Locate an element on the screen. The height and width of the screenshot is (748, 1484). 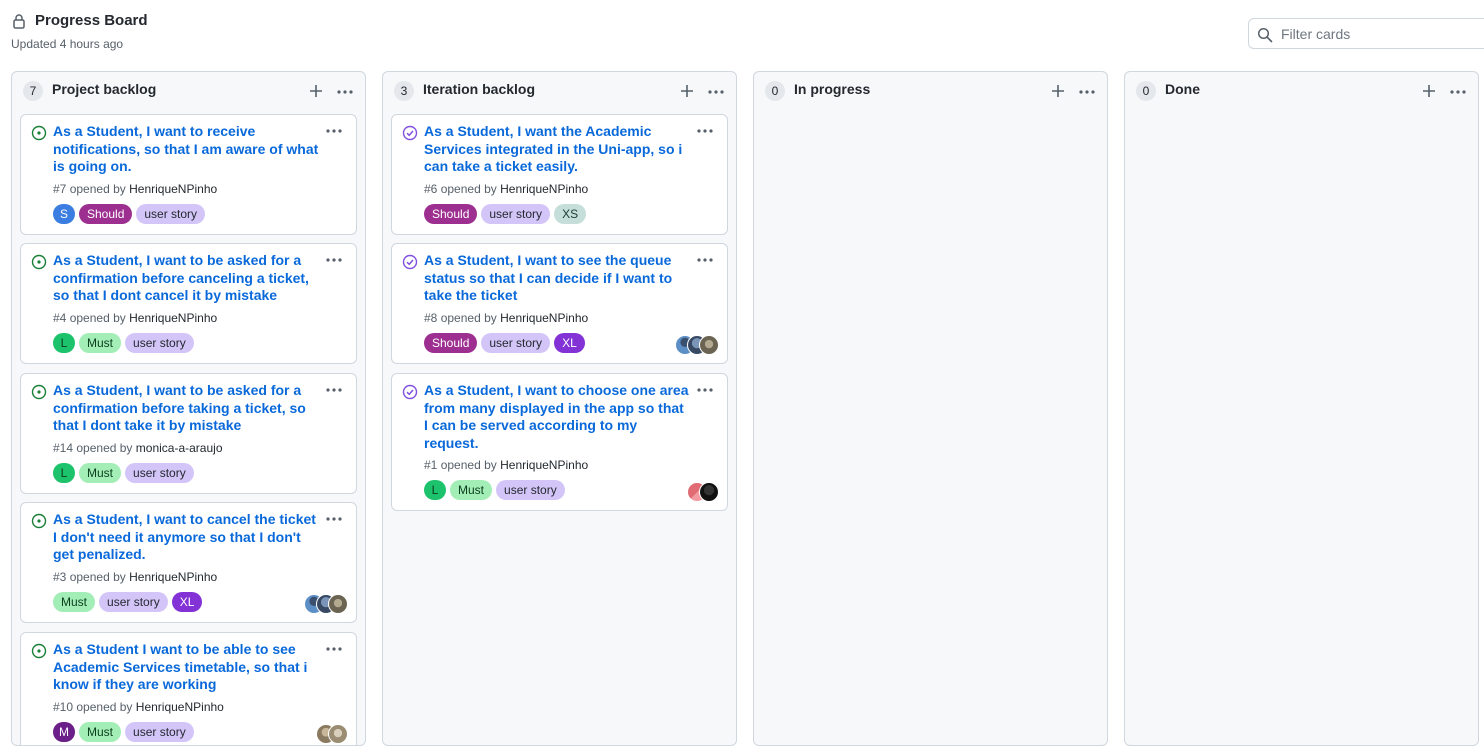
issue-meta: #1 opened by HenriqueNPinho is located at coordinates (506, 465).